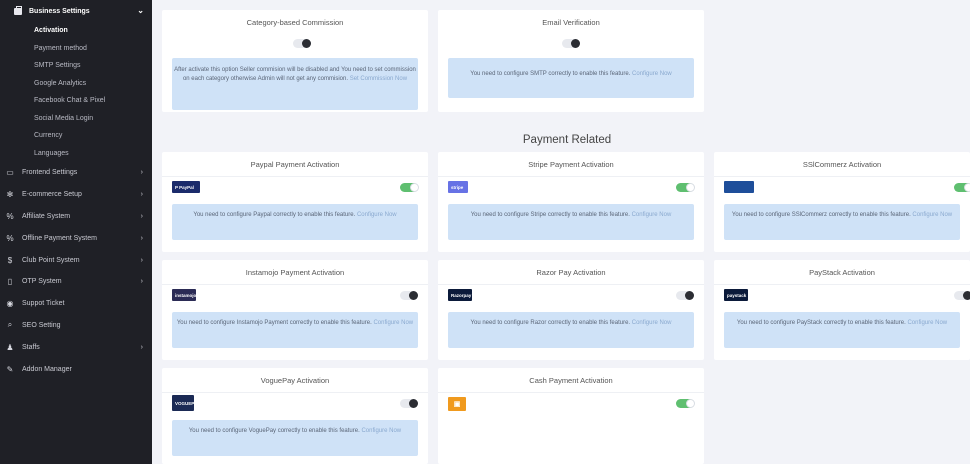 The height and width of the screenshot is (464, 970). Describe the element at coordinates (295, 22) in the screenshot. I see `card-title: Category-based Commission` at that location.